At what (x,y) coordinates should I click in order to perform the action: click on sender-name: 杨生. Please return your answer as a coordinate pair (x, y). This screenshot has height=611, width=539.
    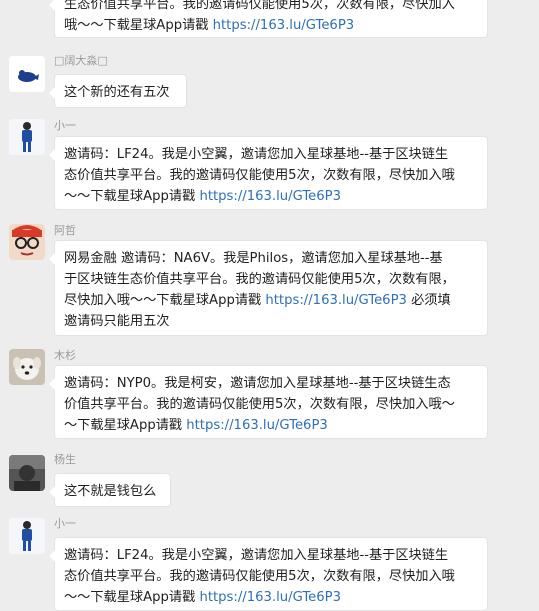
    Looking at the image, I should click on (65, 459).